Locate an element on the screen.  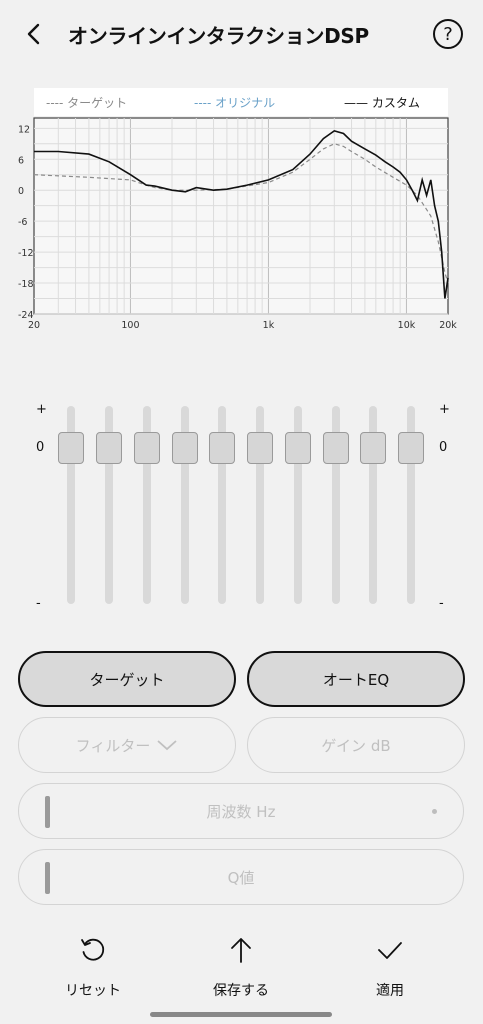
bottom-action-bar: リセット 保存する 適用 is located at coordinates (241, 977).